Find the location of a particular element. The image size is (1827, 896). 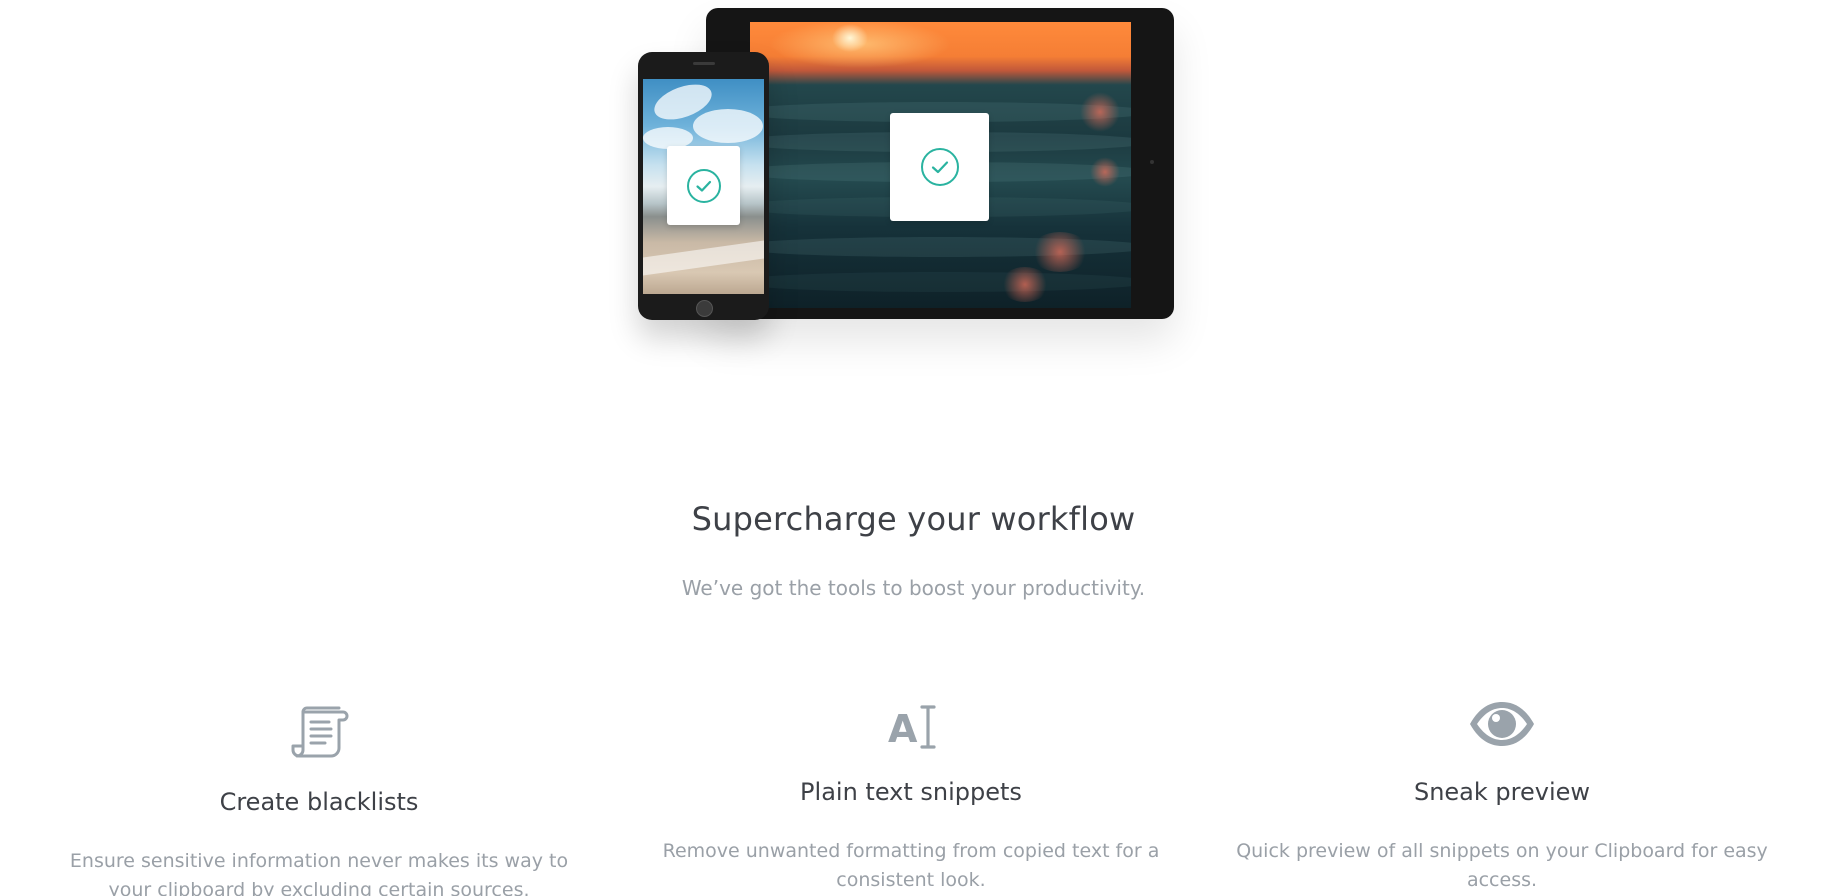

tablet-screen-image is located at coordinates (940, 165).